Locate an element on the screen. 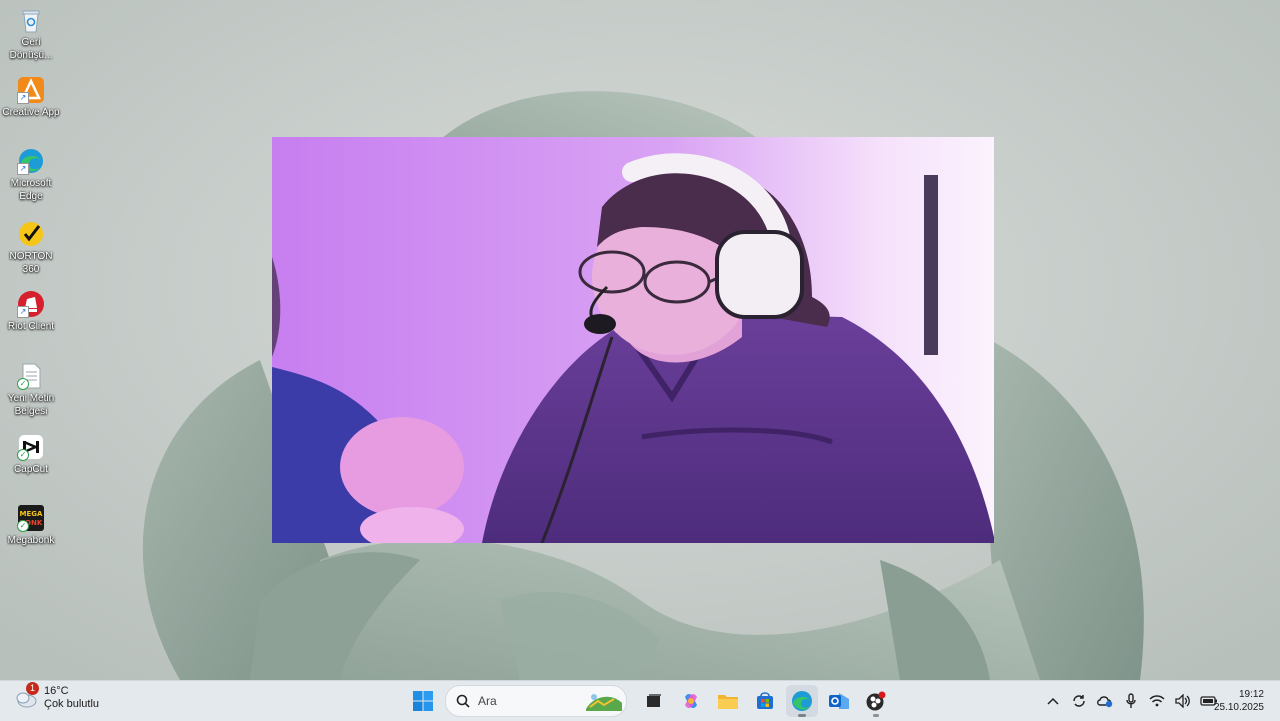 This screenshot has height=721, width=1280. desktop-icon-label: Microsoft Edge is located at coordinates (31, 190).